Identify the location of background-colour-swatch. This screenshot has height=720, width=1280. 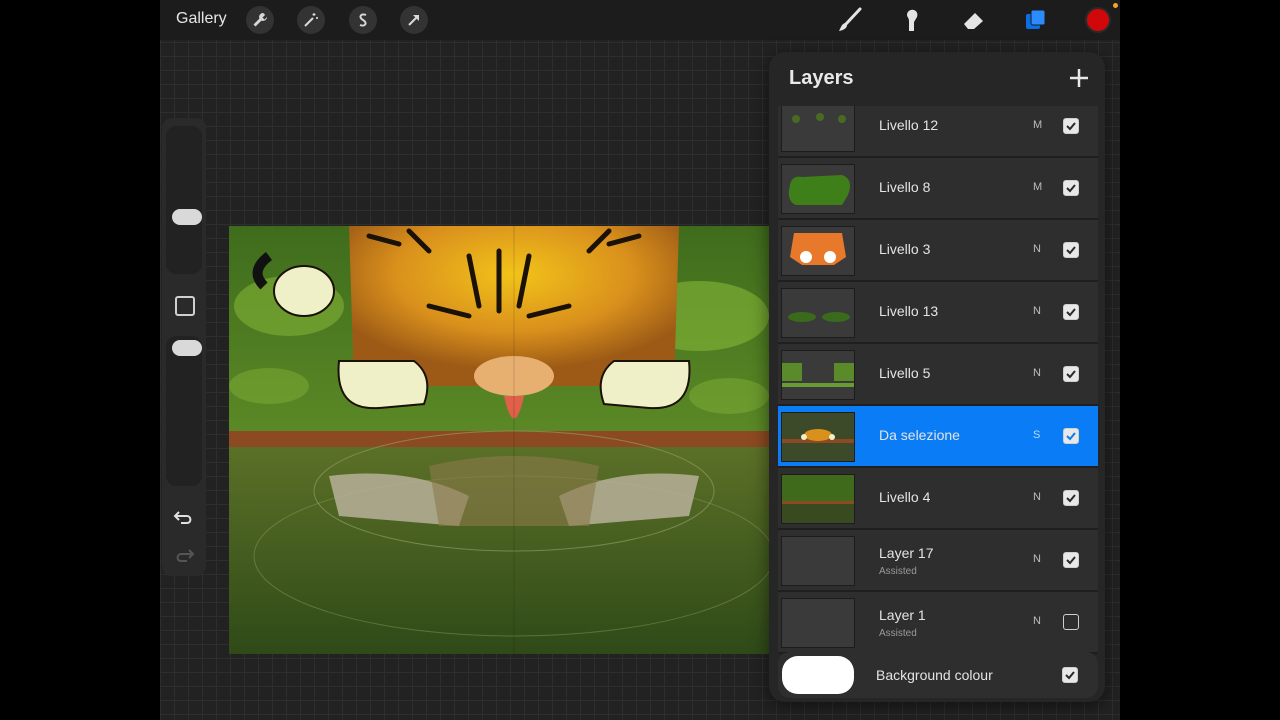
(818, 675).